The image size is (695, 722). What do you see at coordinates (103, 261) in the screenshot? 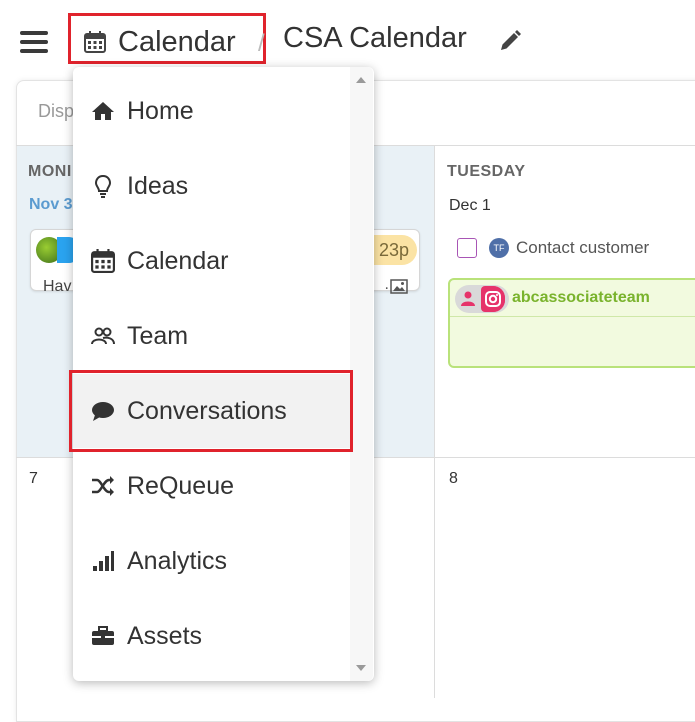
I see `calendar-icon` at bounding box center [103, 261].